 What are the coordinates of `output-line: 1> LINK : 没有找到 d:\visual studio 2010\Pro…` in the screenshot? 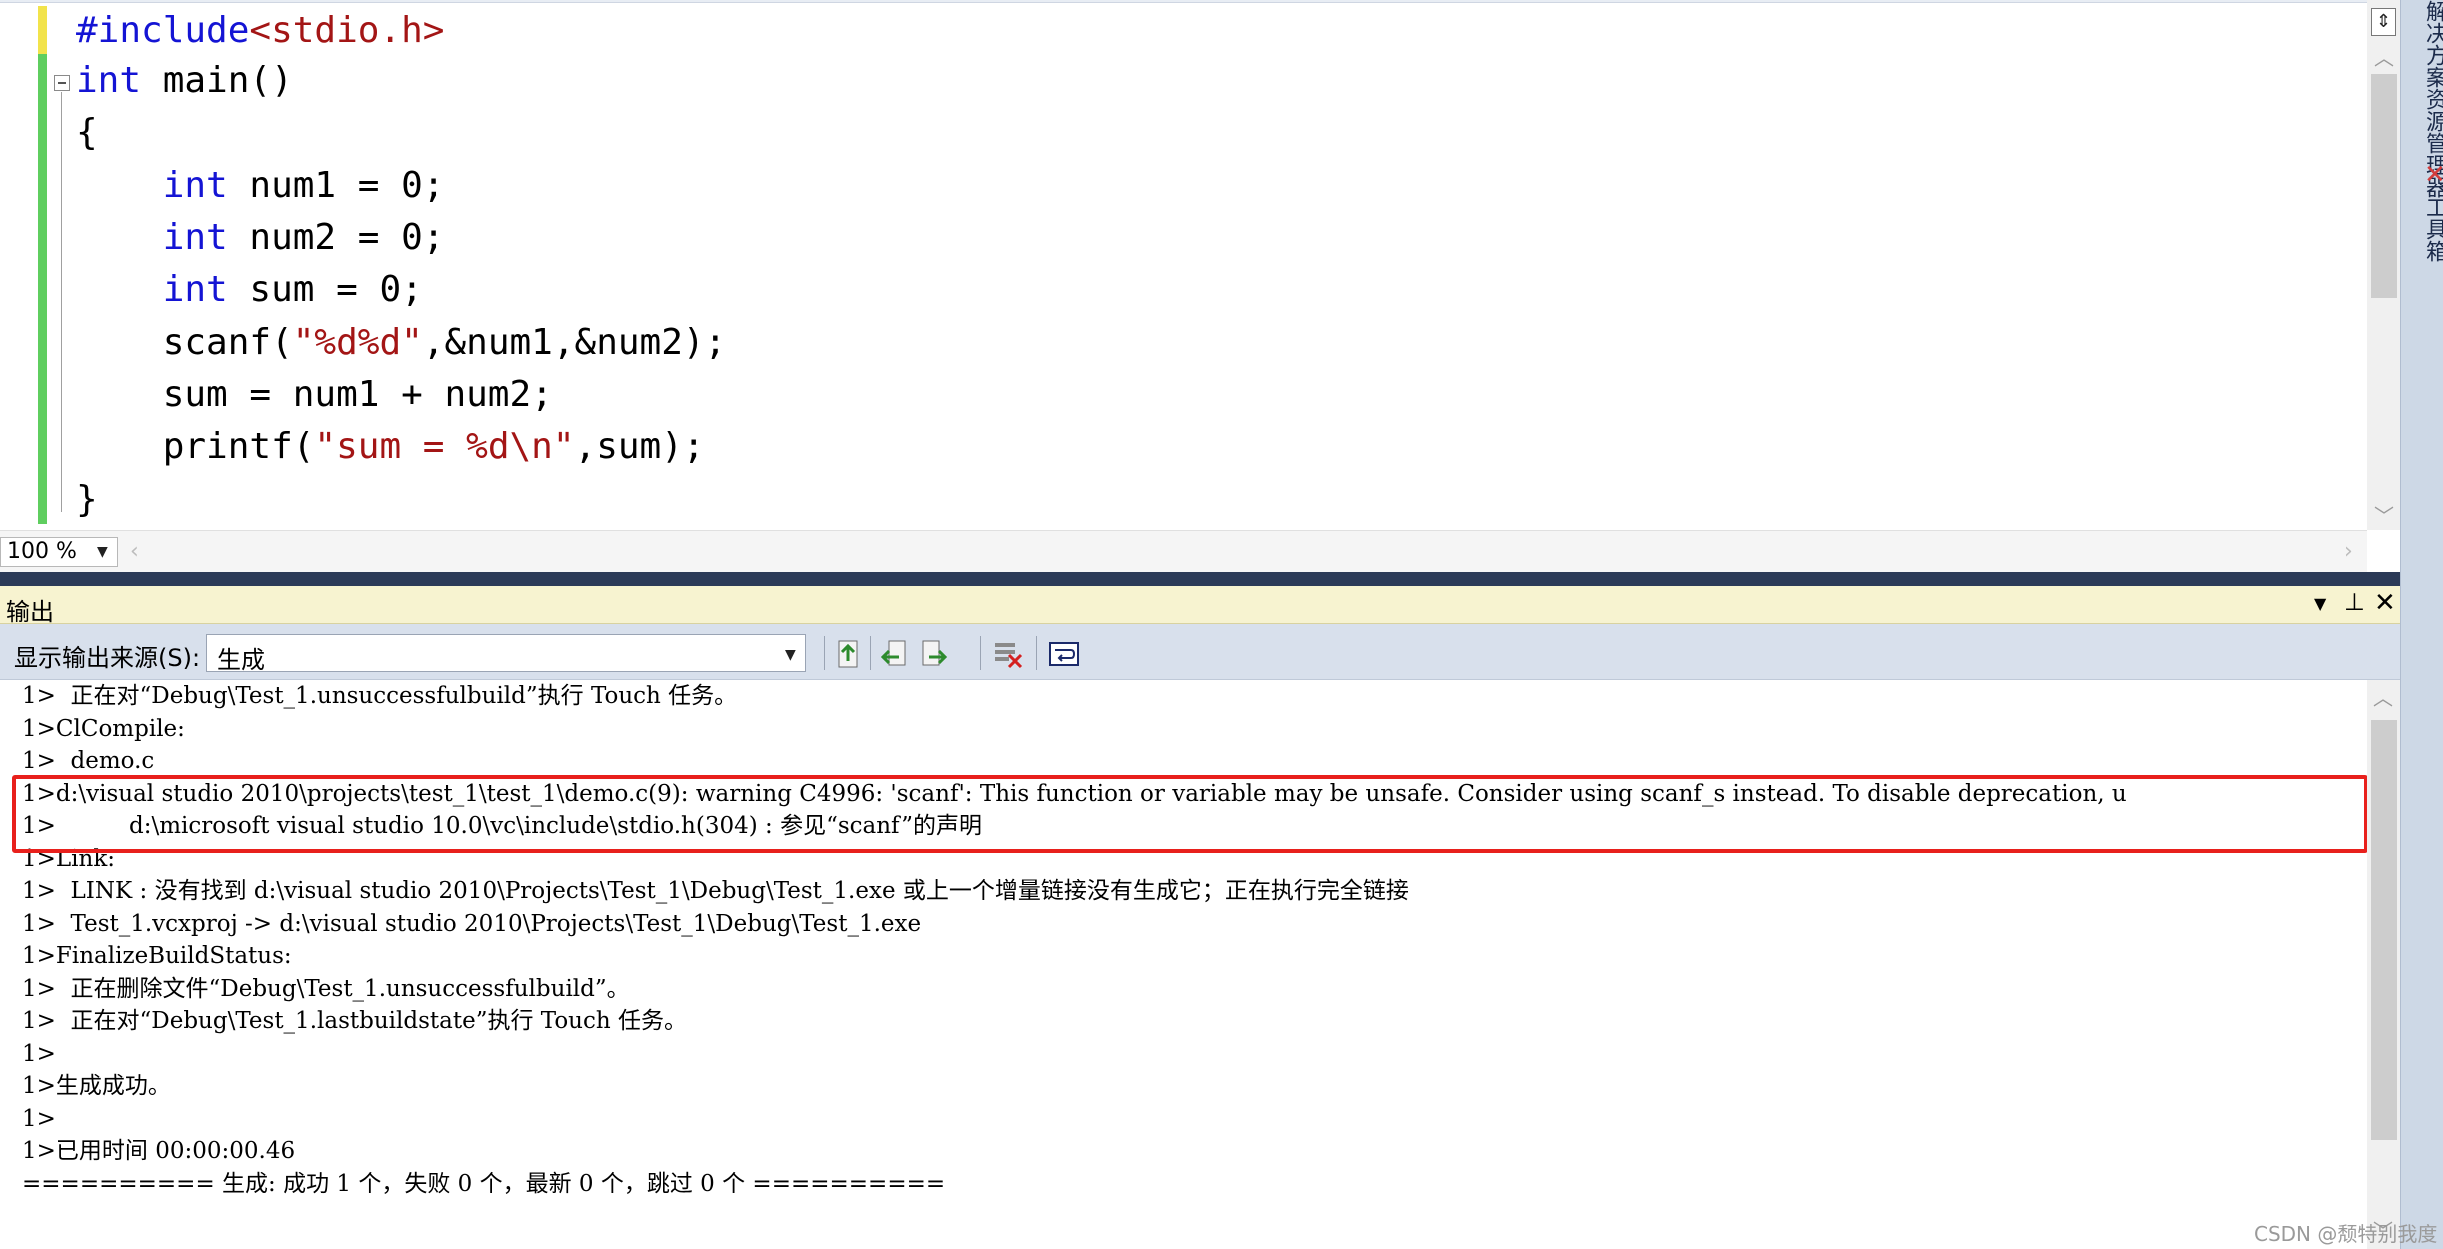 It's located at (715, 891).